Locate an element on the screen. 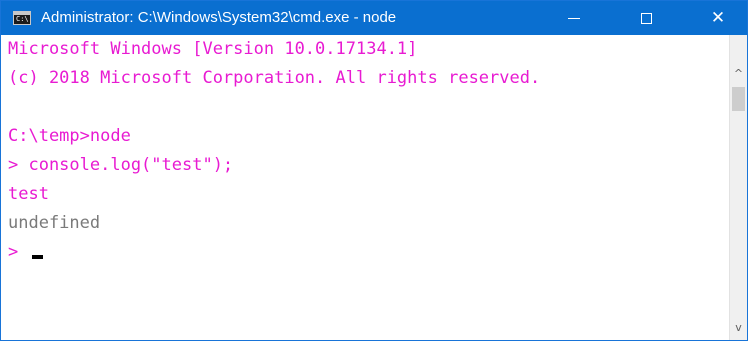 This screenshot has width=748, height=341. console-line: test is located at coordinates (28, 194).